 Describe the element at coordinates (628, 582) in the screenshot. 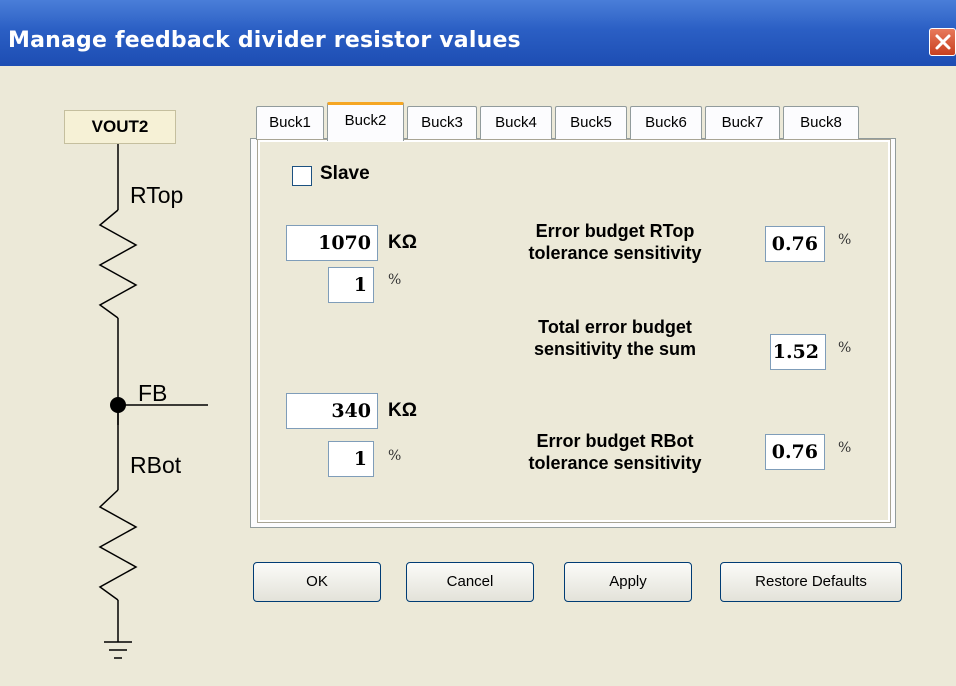

I see `apply-button: Apply` at that location.